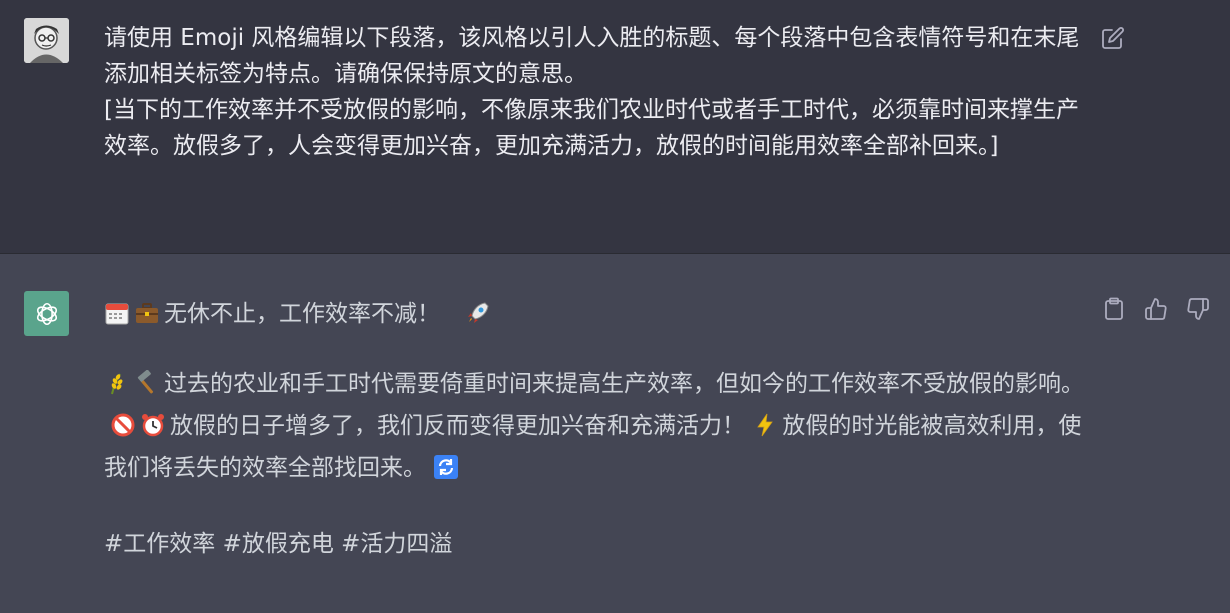 The height and width of the screenshot is (613, 1230). Describe the element at coordinates (117, 384) in the screenshot. I see `rice-emoji` at that location.